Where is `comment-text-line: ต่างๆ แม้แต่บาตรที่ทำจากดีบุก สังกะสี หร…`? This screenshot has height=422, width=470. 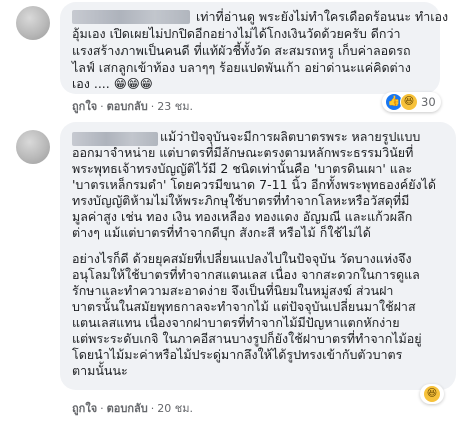 comment-text-line: ต่างๆ แม้แต่บาตรที่ทำจากดีบุก สังกะสี หร… is located at coordinates (221, 232).